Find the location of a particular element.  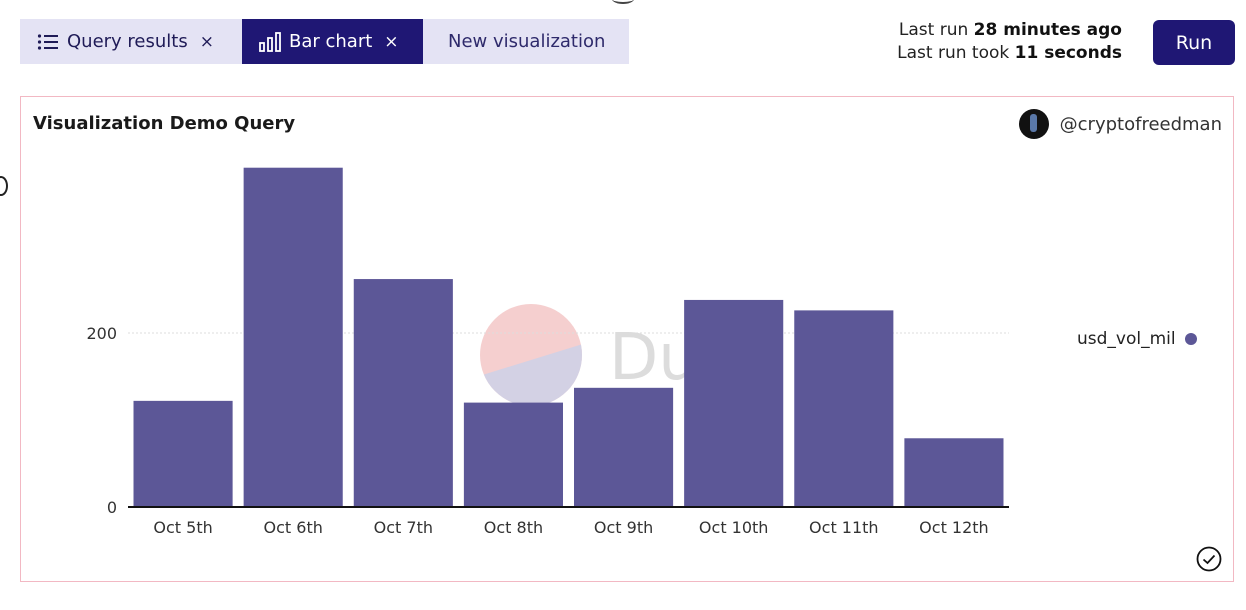

tab-label: New visualization is located at coordinates (527, 41).